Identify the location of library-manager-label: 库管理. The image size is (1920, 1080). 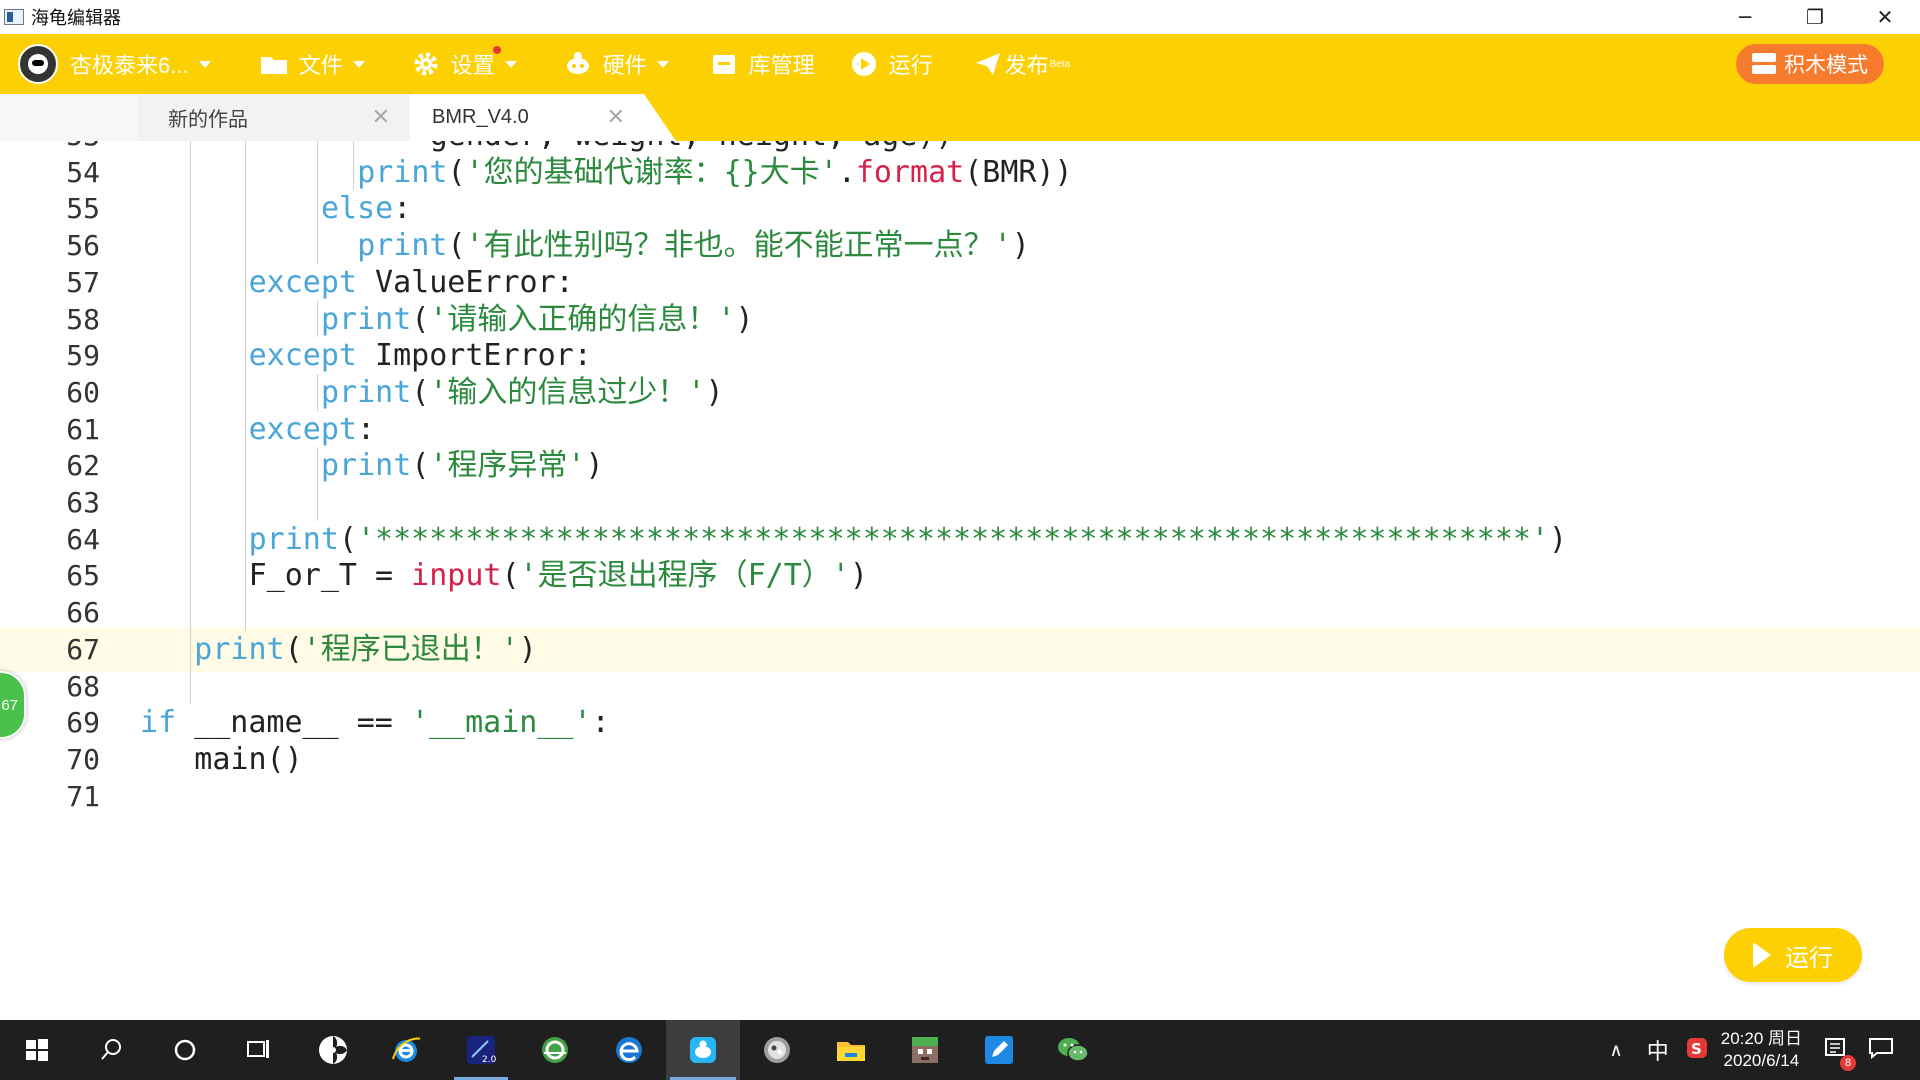
(781, 65).